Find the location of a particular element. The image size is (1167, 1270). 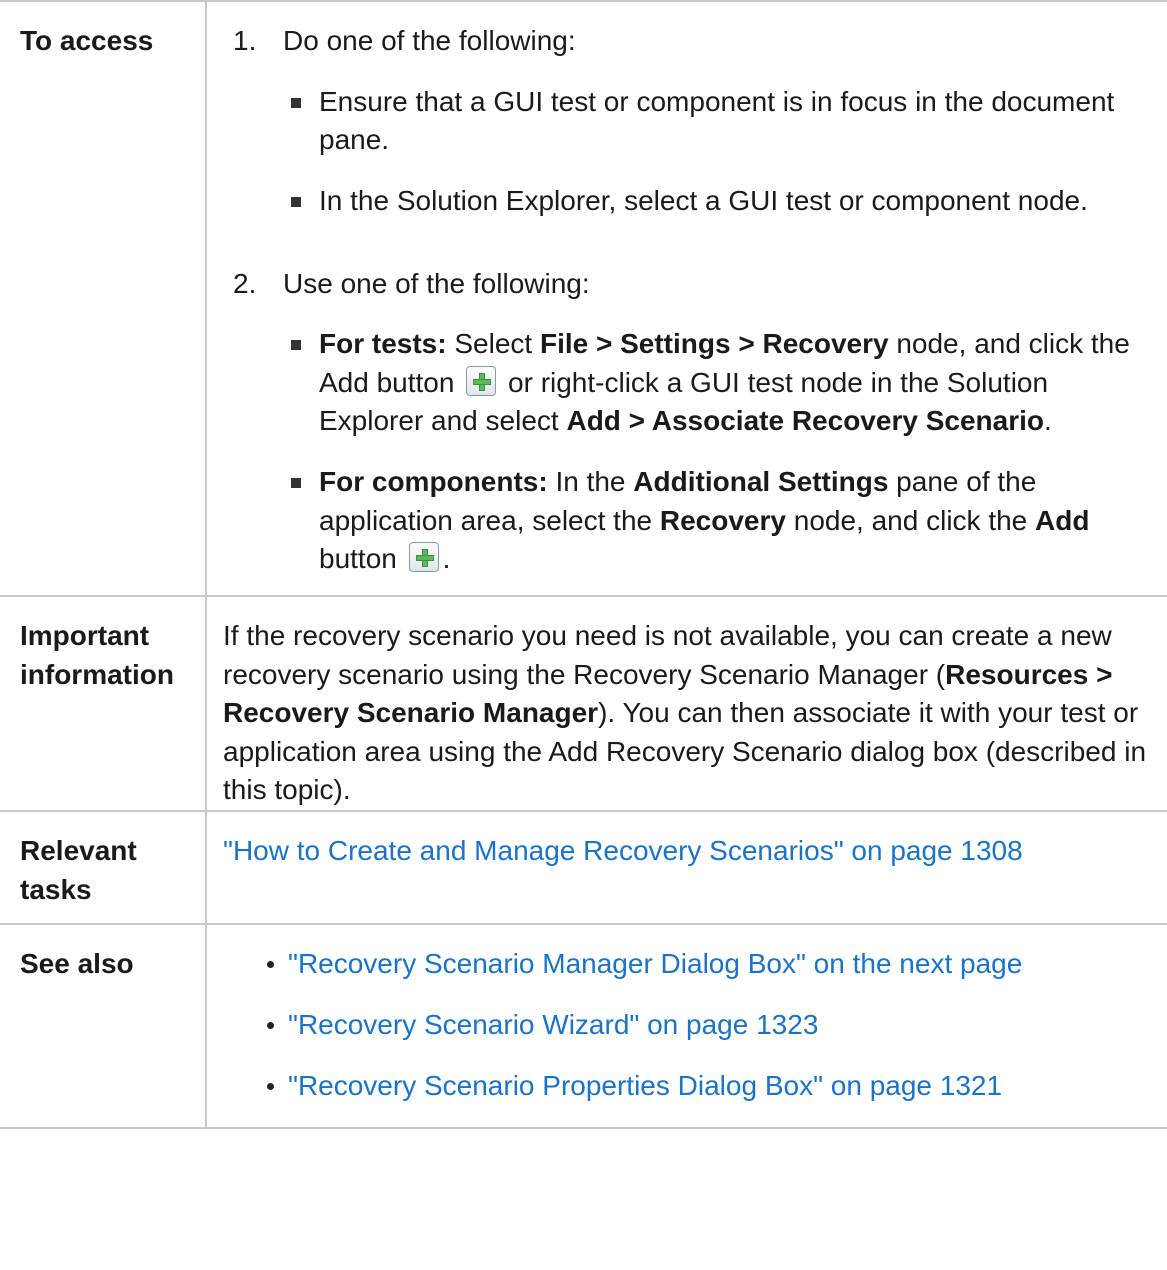

bold-text: For components: is located at coordinates (433, 481).